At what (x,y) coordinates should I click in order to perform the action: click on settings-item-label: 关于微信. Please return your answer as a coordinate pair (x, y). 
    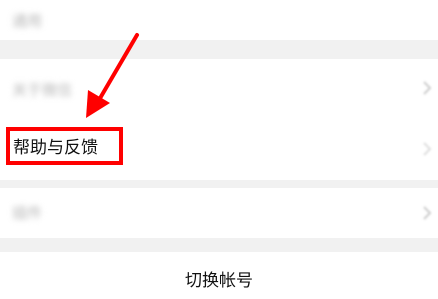
    Looking at the image, I should click on (42, 90).